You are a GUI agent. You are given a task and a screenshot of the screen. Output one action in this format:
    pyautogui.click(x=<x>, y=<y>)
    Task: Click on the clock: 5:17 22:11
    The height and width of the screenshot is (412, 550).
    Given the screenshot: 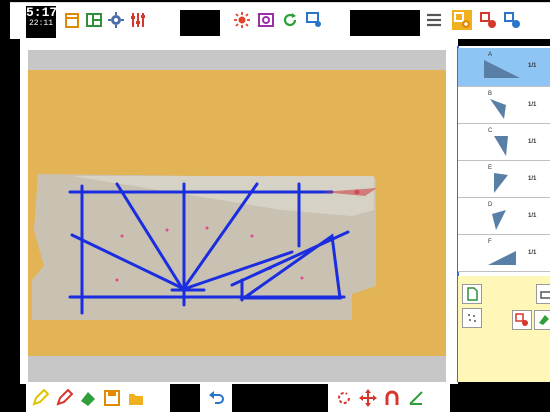 What is the action you would take?
    pyautogui.click(x=42, y=21)
    